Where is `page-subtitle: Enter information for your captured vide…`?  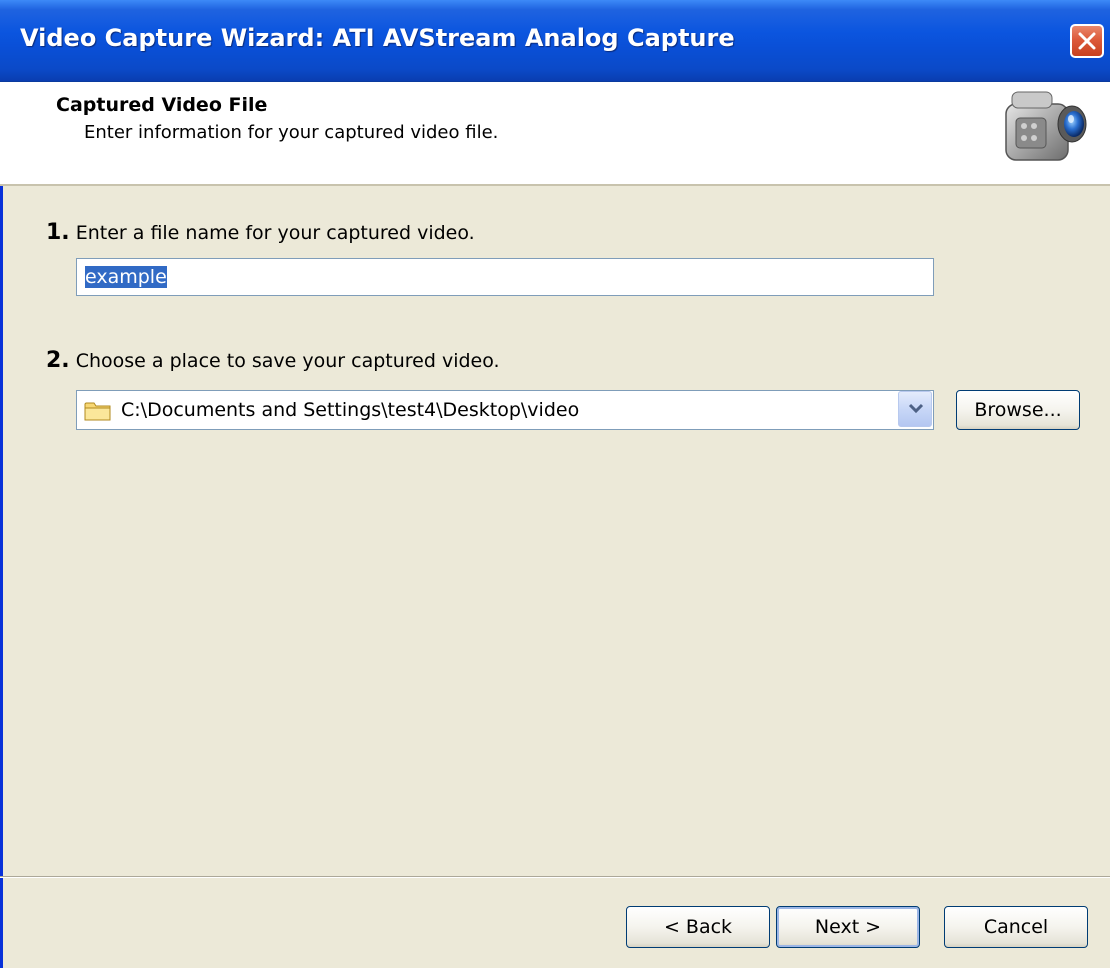 page-subtitle: Enter information for your captured vide… is located at coordinates (291, 132).